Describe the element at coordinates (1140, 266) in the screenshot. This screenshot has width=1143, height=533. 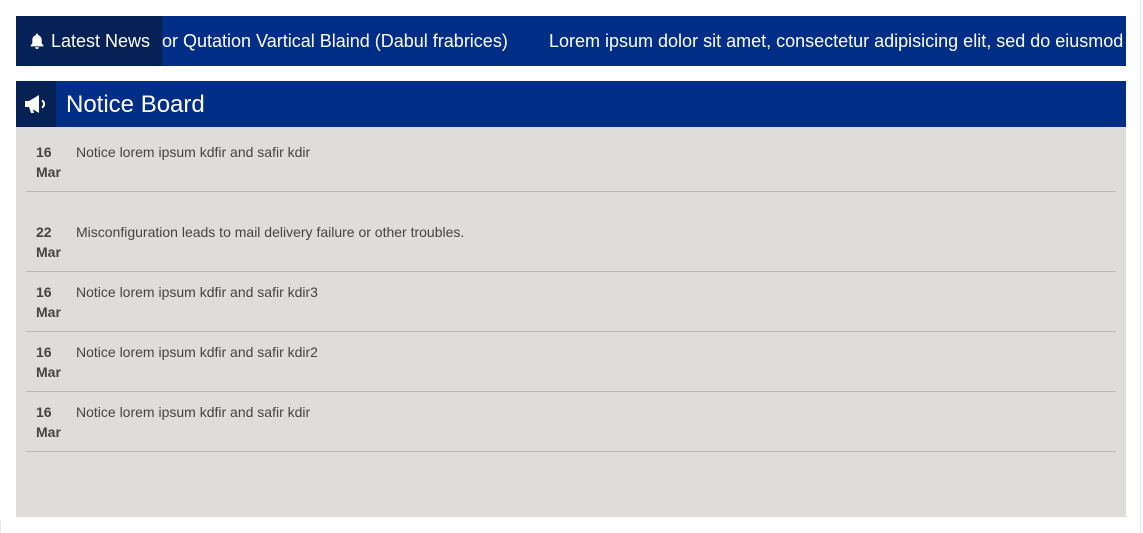
I see `page-edge` at that location.